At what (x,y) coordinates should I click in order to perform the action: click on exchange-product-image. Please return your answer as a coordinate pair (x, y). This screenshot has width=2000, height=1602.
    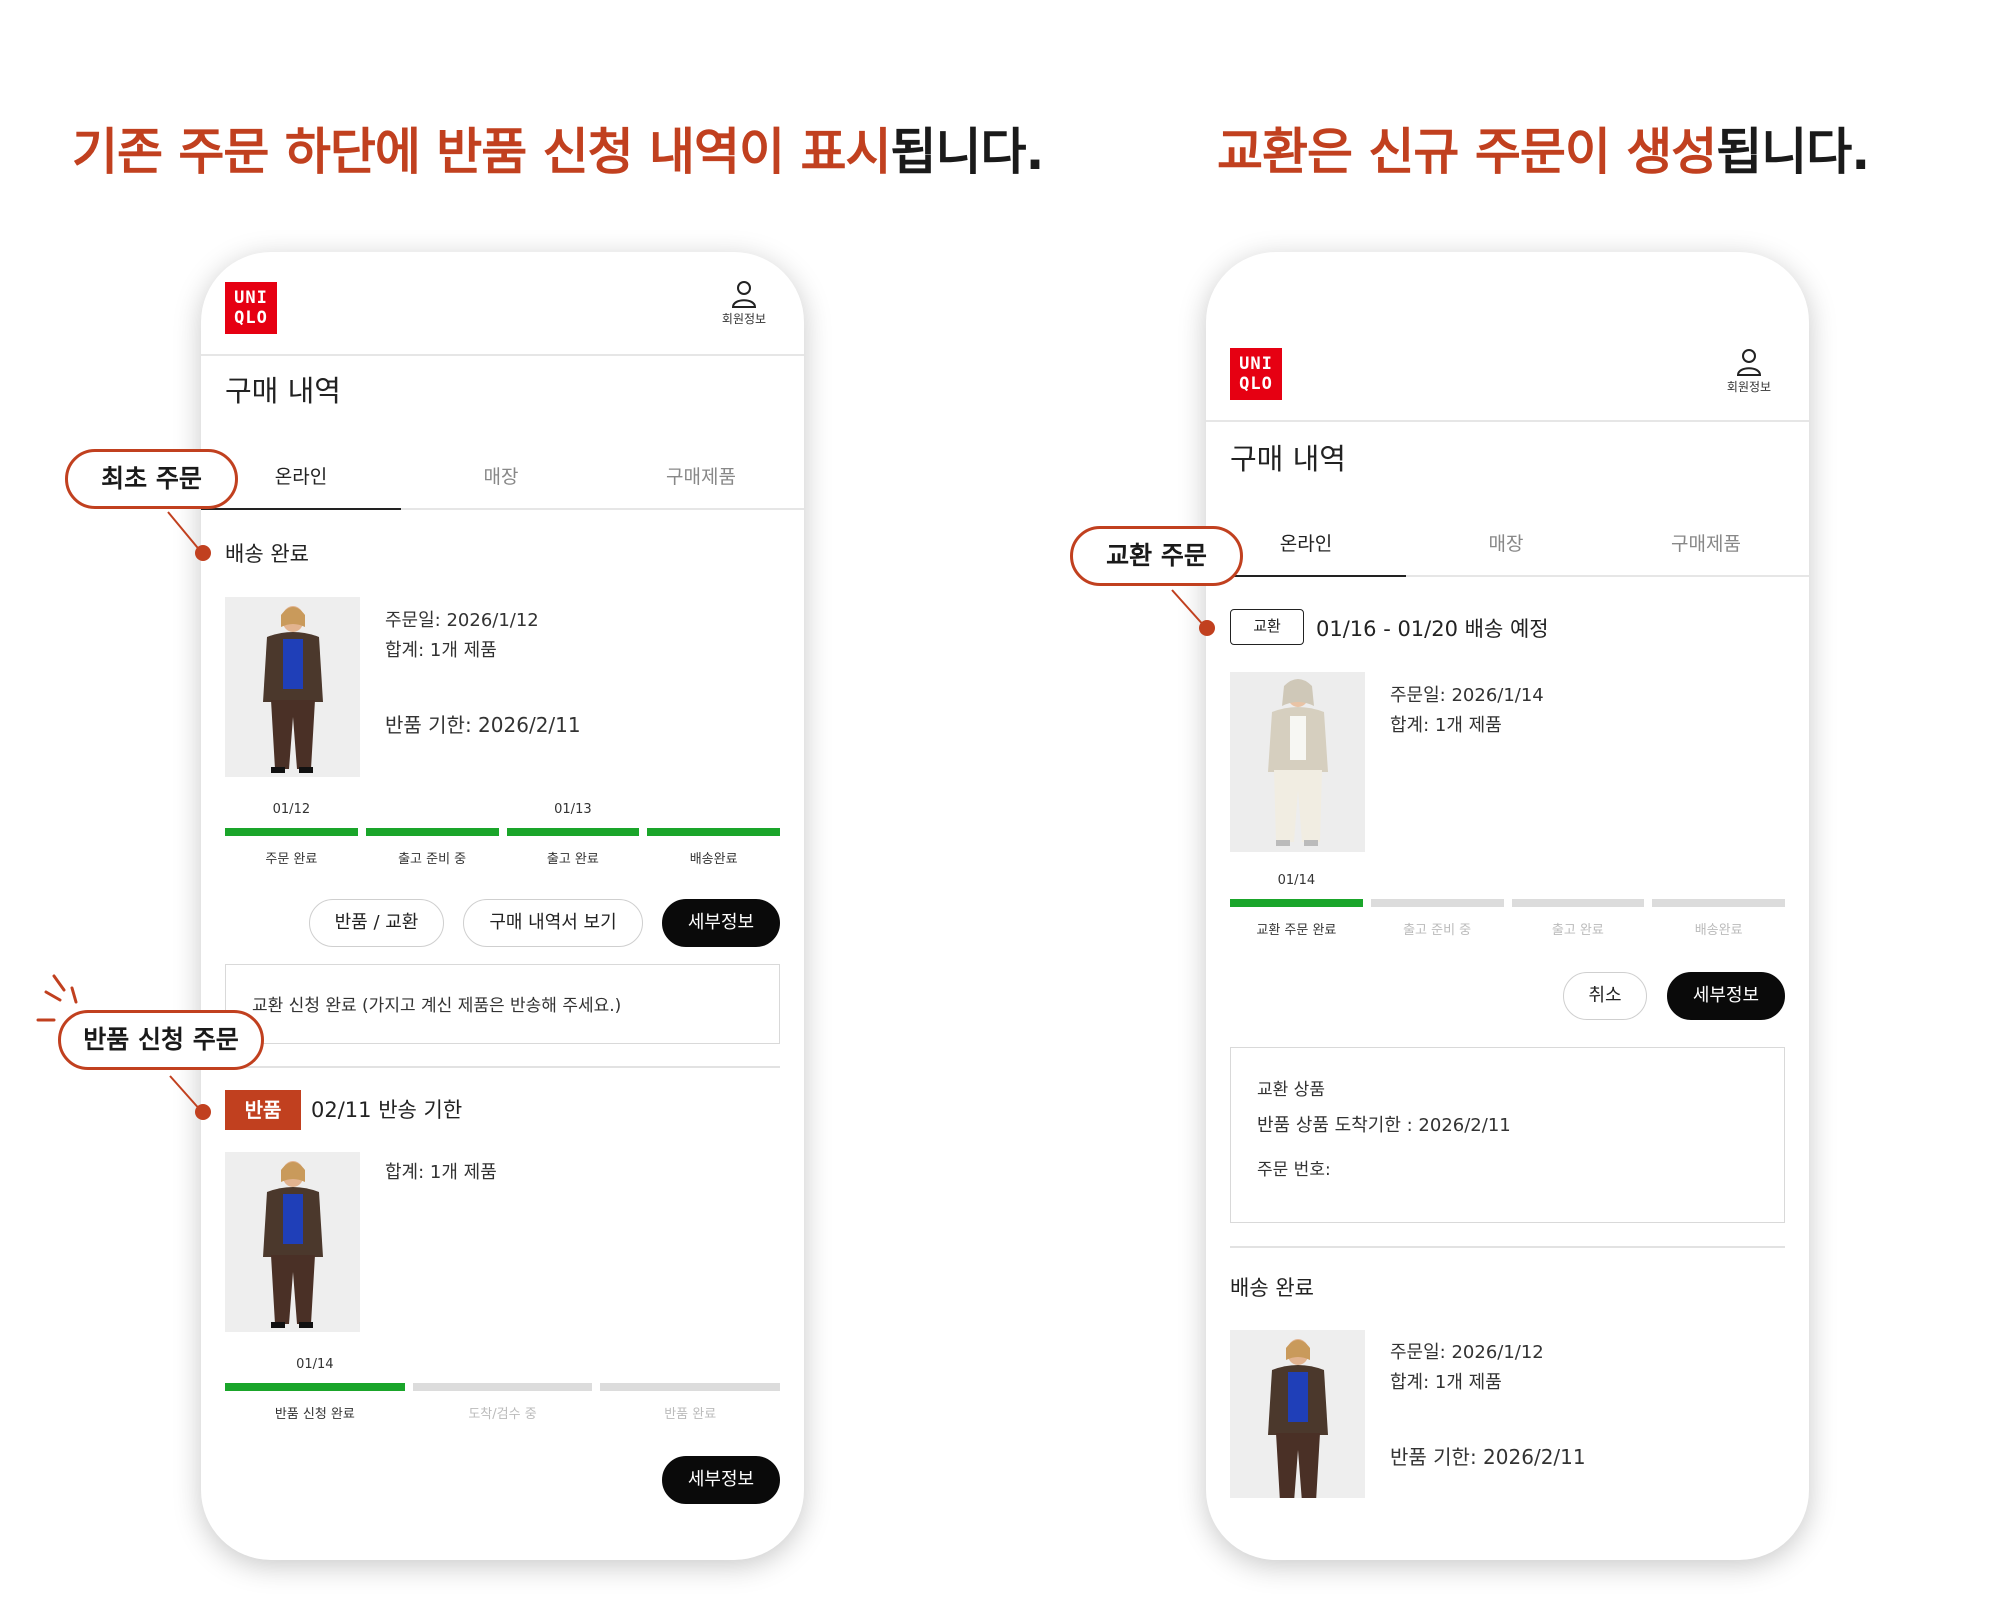
    Looking at the image, I should click on (1297, 762).